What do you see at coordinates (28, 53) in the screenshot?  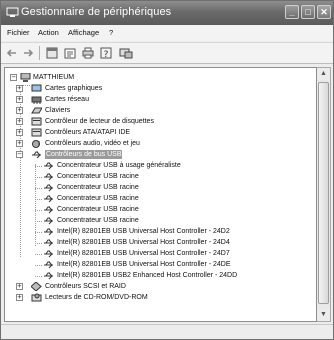 I see `forward-icon` at bounding box center [28, 53].